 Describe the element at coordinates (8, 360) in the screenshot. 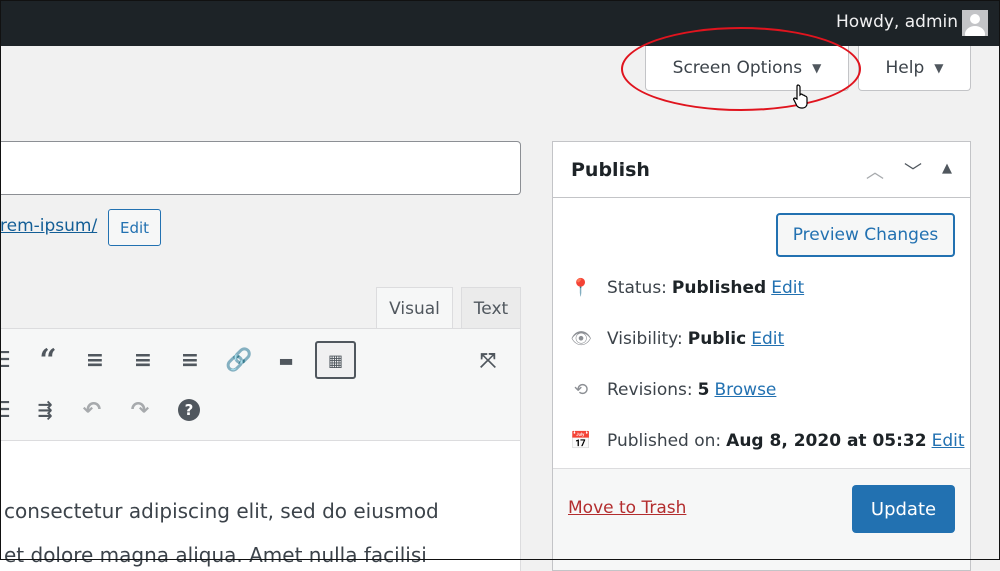

I see `list-icon: ☰` at that location.